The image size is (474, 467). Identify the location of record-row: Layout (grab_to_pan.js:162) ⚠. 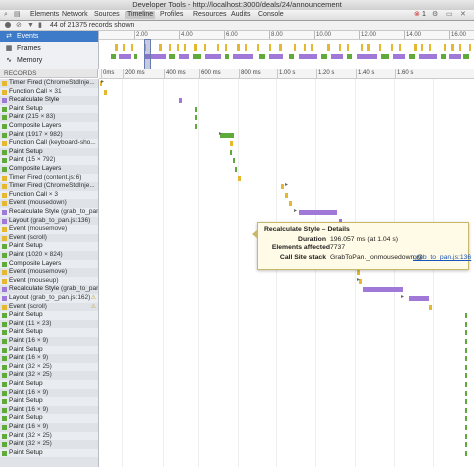
(49, 298).